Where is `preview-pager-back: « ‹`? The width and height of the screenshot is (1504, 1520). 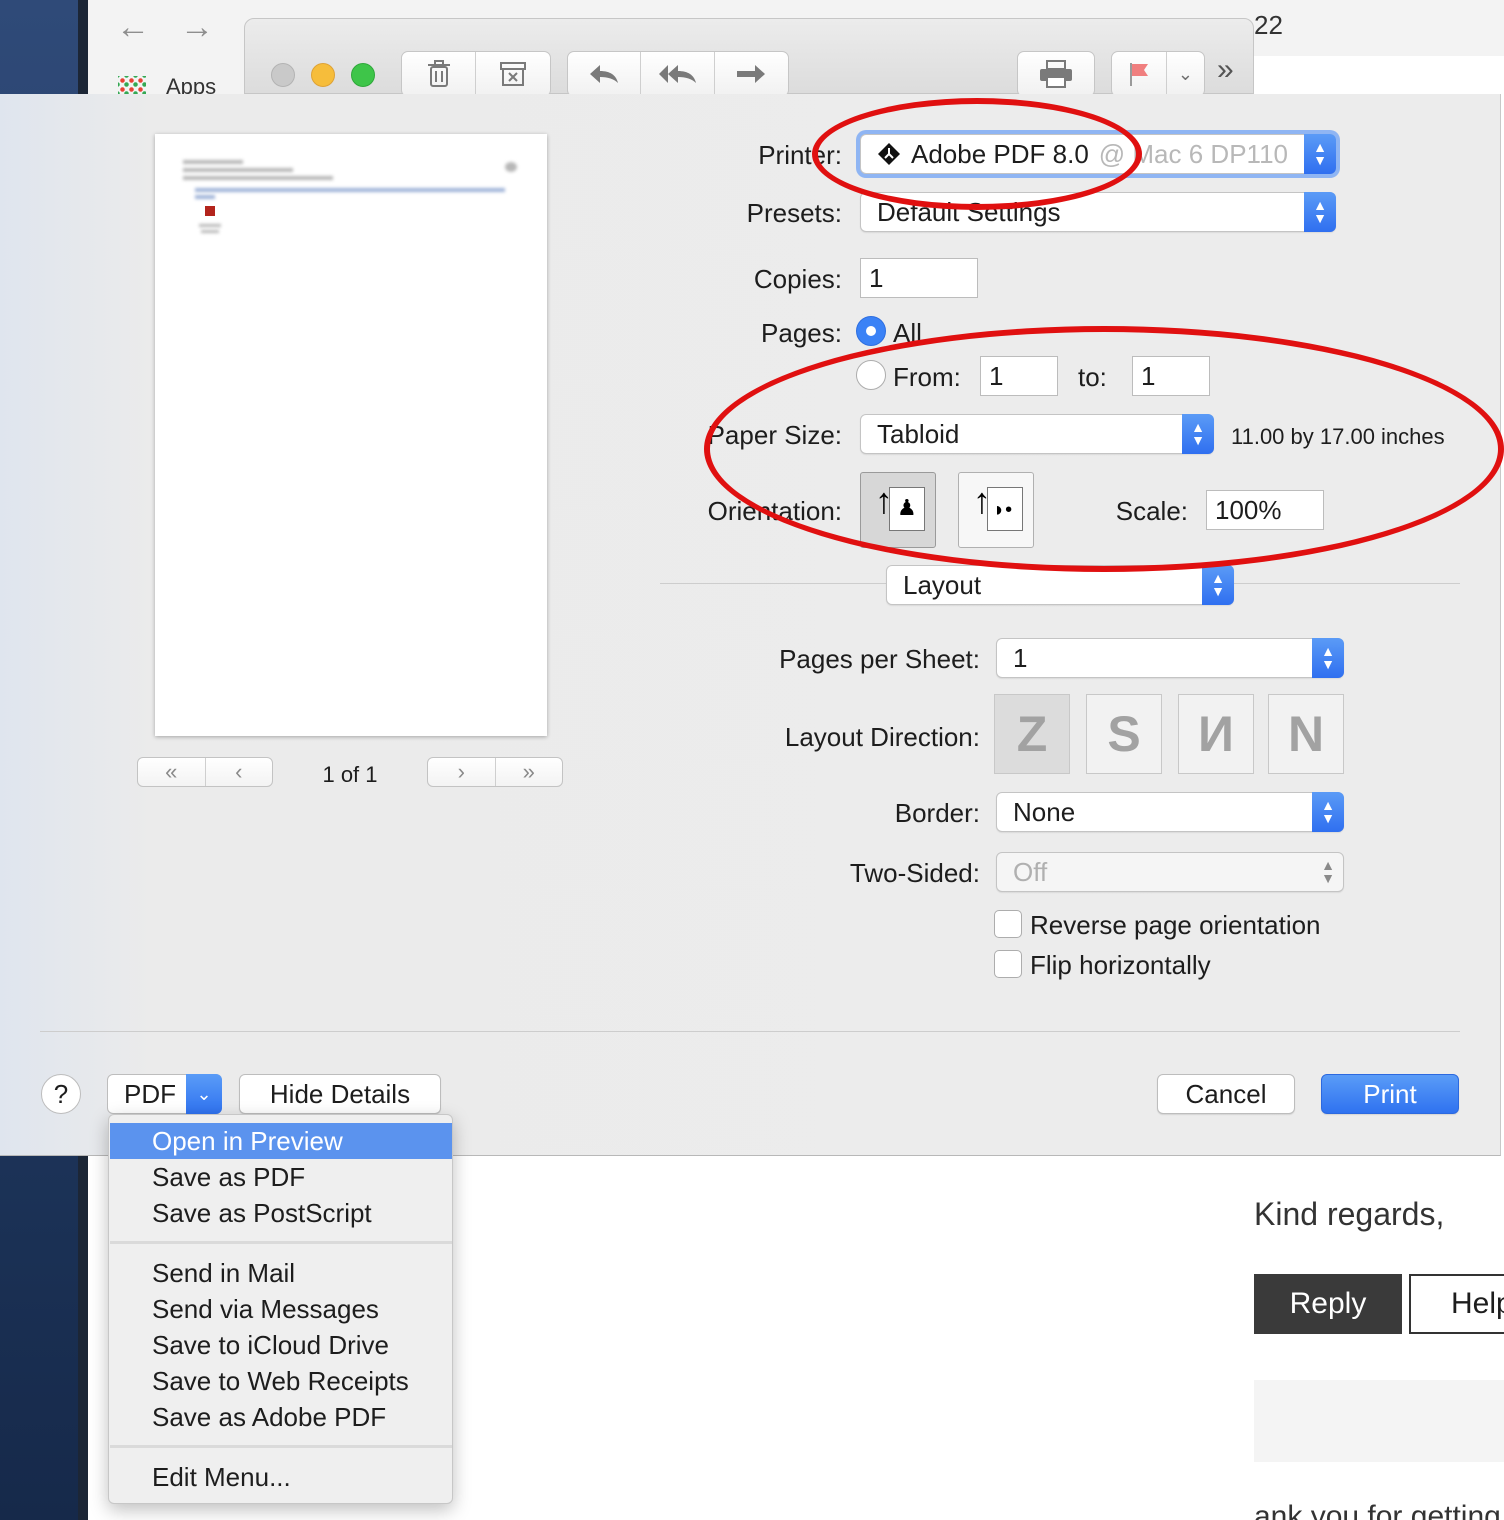 preview-pager-back: « ‹ is located at coordinates (205, 772).